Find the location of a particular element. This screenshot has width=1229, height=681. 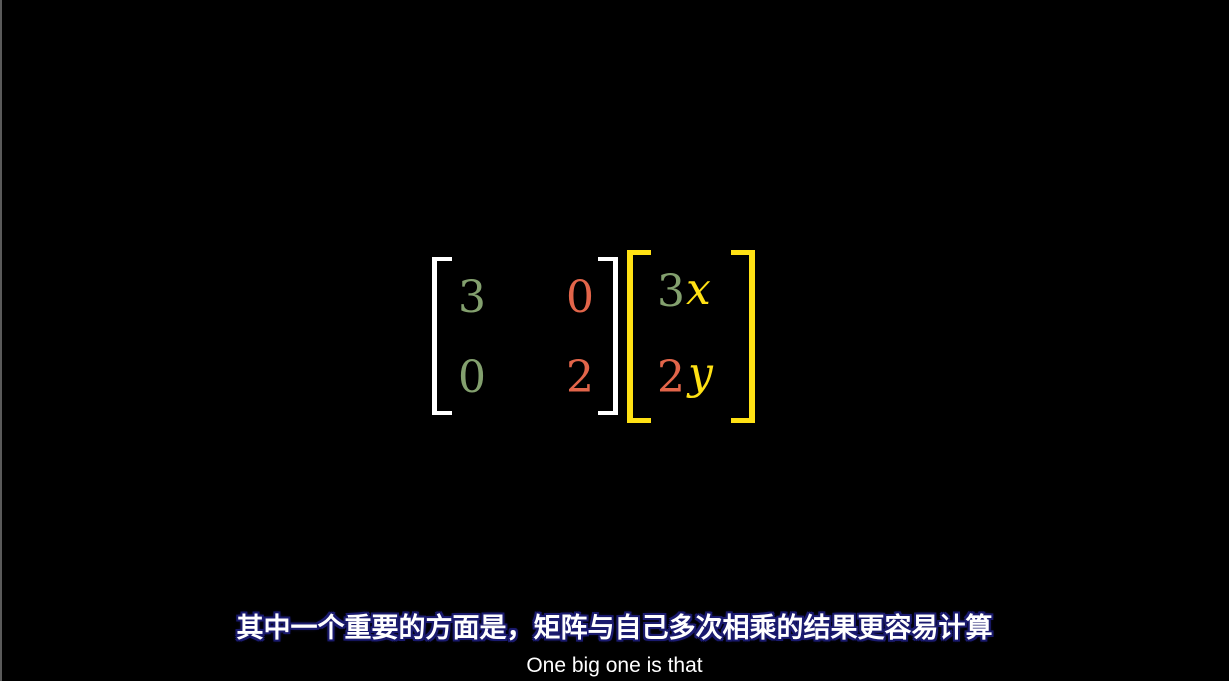

vector-row1-coefficient: 3 is located at coordinates (671, 291).